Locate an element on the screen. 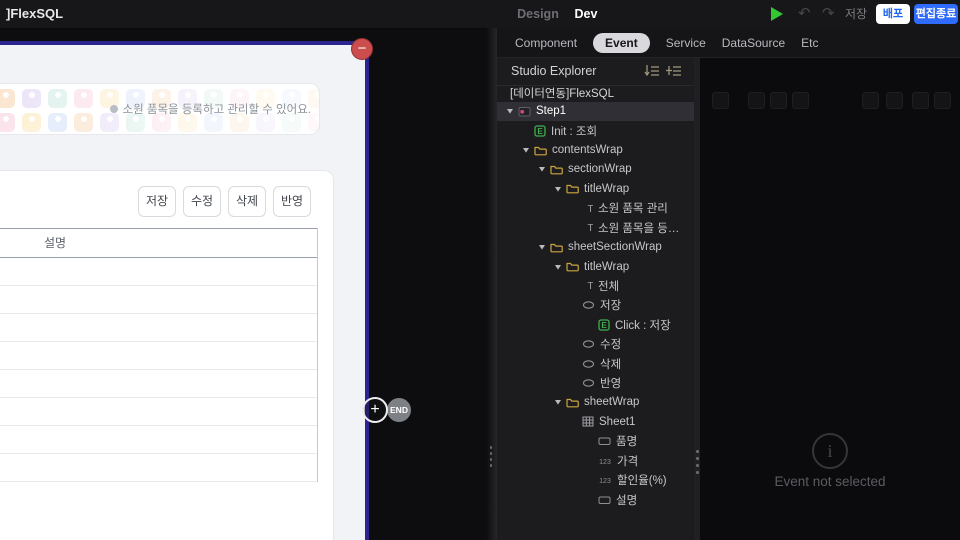 This screenshot has height=540, width=960. save-button: 저장 is located at coordinates (856, 14).